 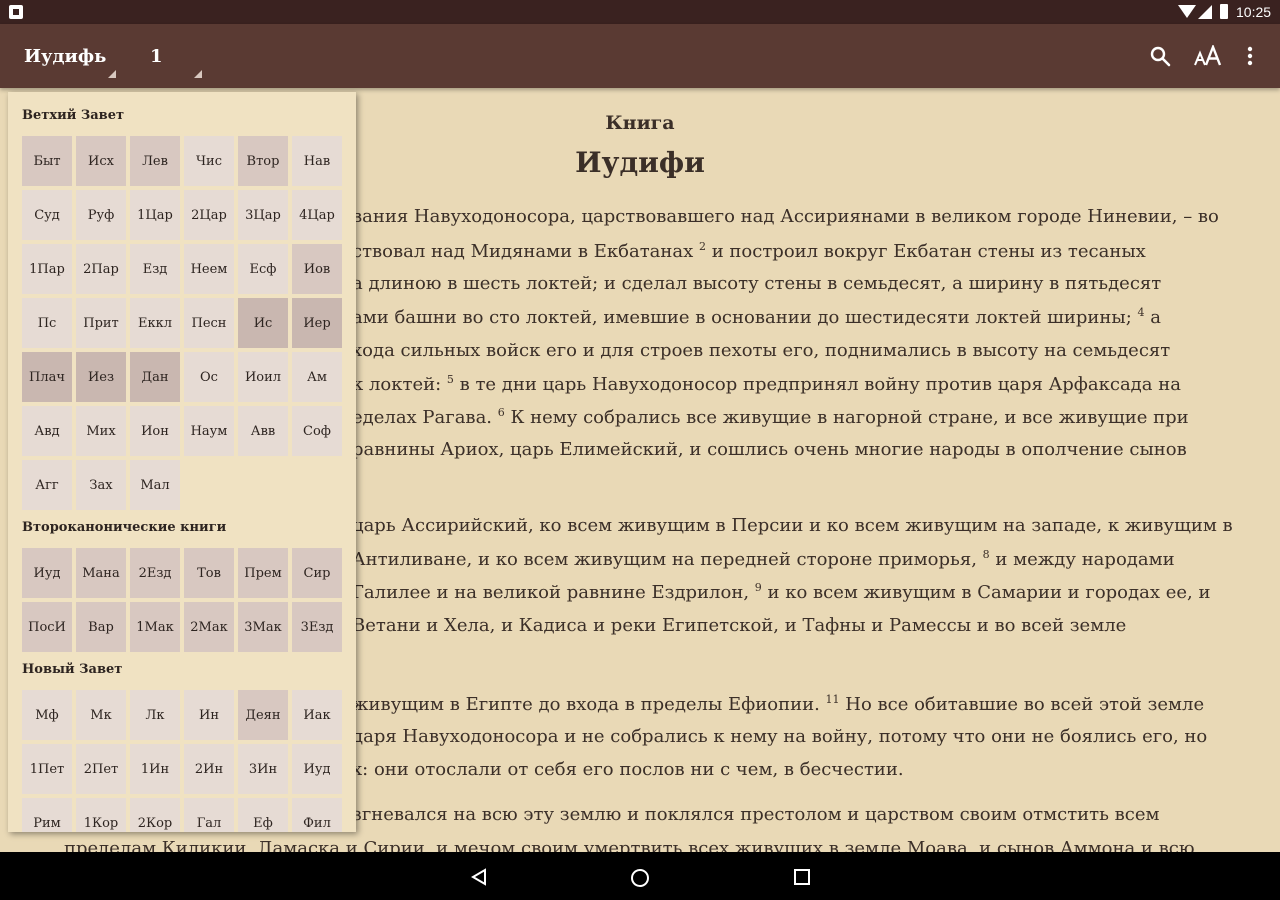 I want to click on book-button: Ион, so click(x=155, y=431).